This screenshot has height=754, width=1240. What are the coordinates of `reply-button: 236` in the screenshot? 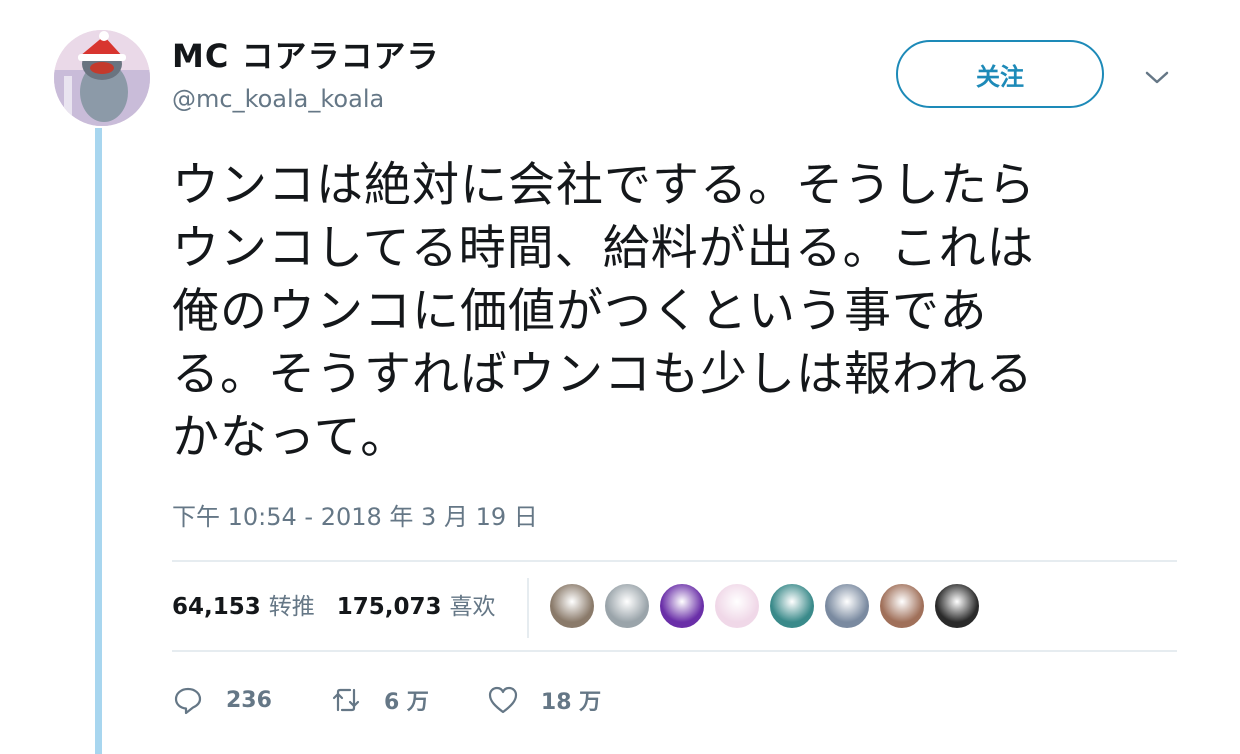 It's located at (222, 700).